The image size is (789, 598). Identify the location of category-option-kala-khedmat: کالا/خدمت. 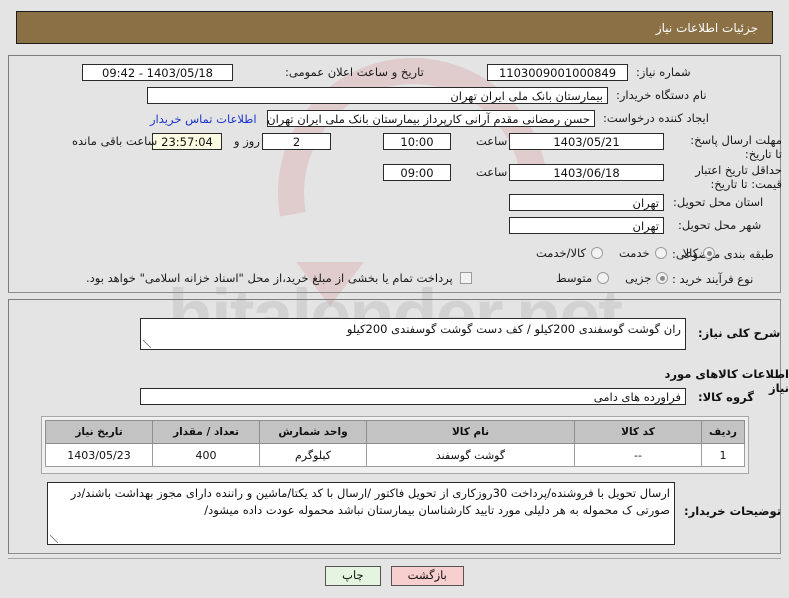
(570, 253).